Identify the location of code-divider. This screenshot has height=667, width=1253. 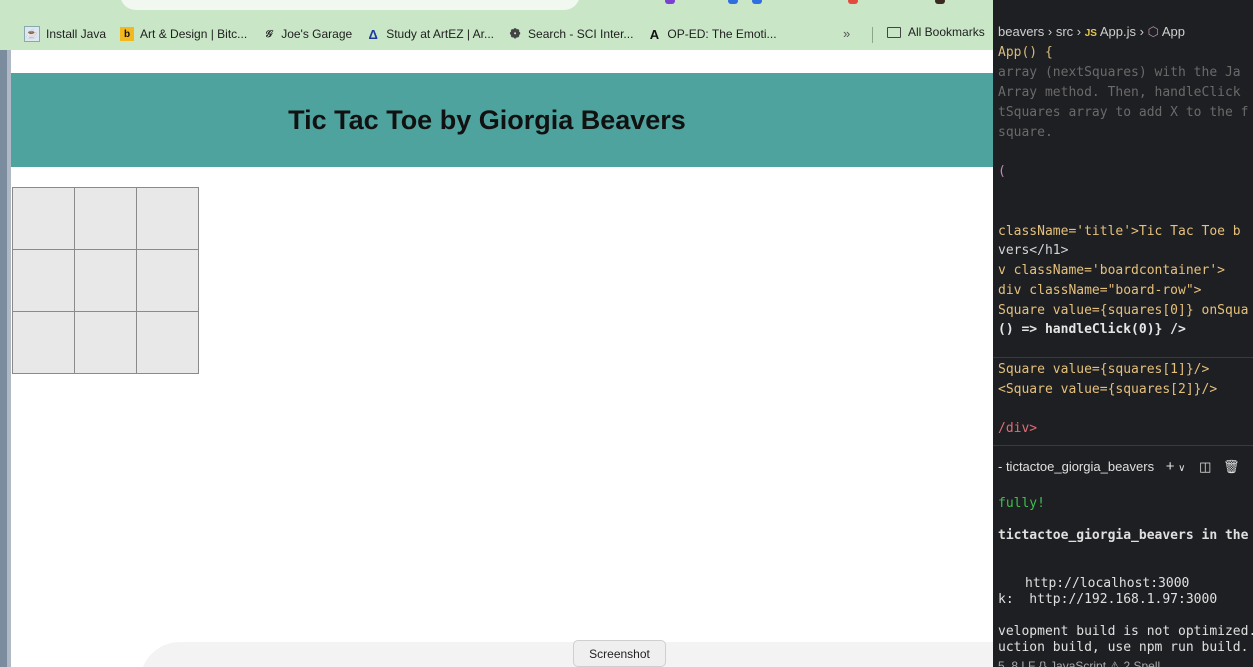
(1123, 357).